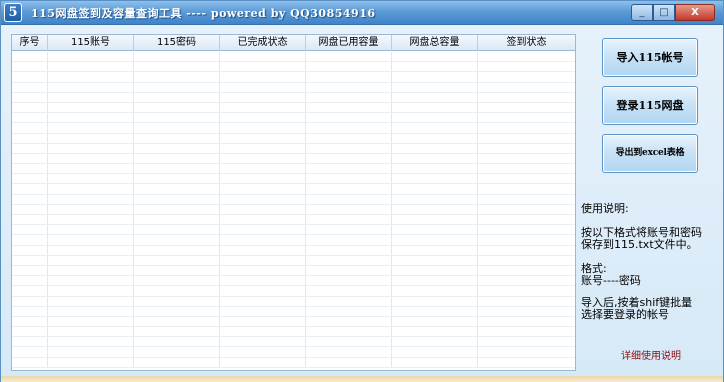 The height and width of the screenshot is (382, 724). I want to click on export-excel-button: 导出到excel表格, so click(650, 153).